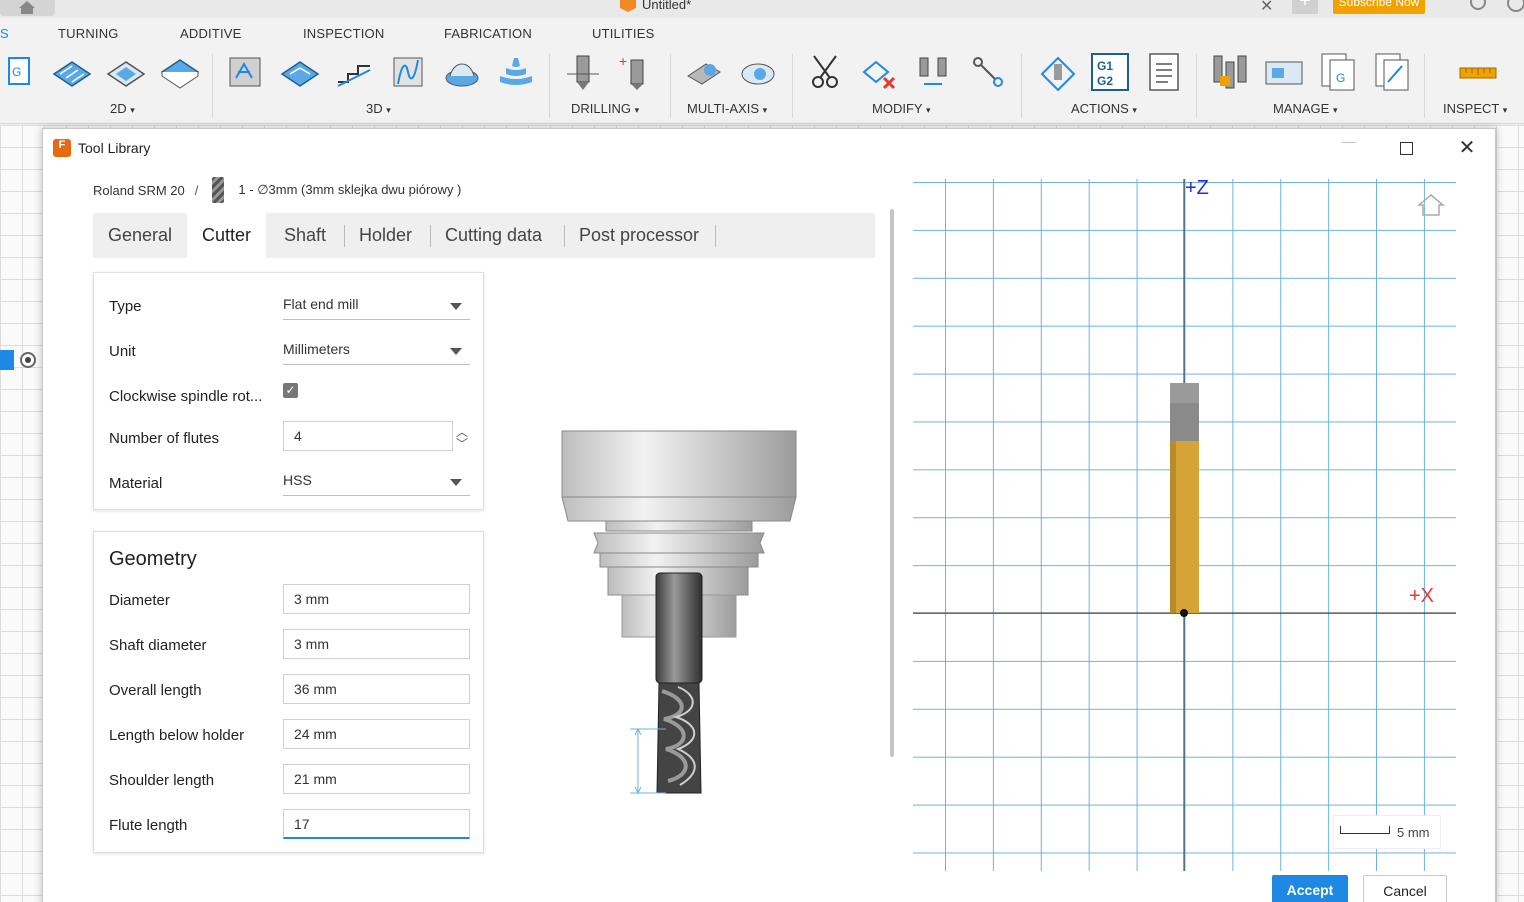  I want to click on group-actions-label: ACTIONS, so click(1100, 108).